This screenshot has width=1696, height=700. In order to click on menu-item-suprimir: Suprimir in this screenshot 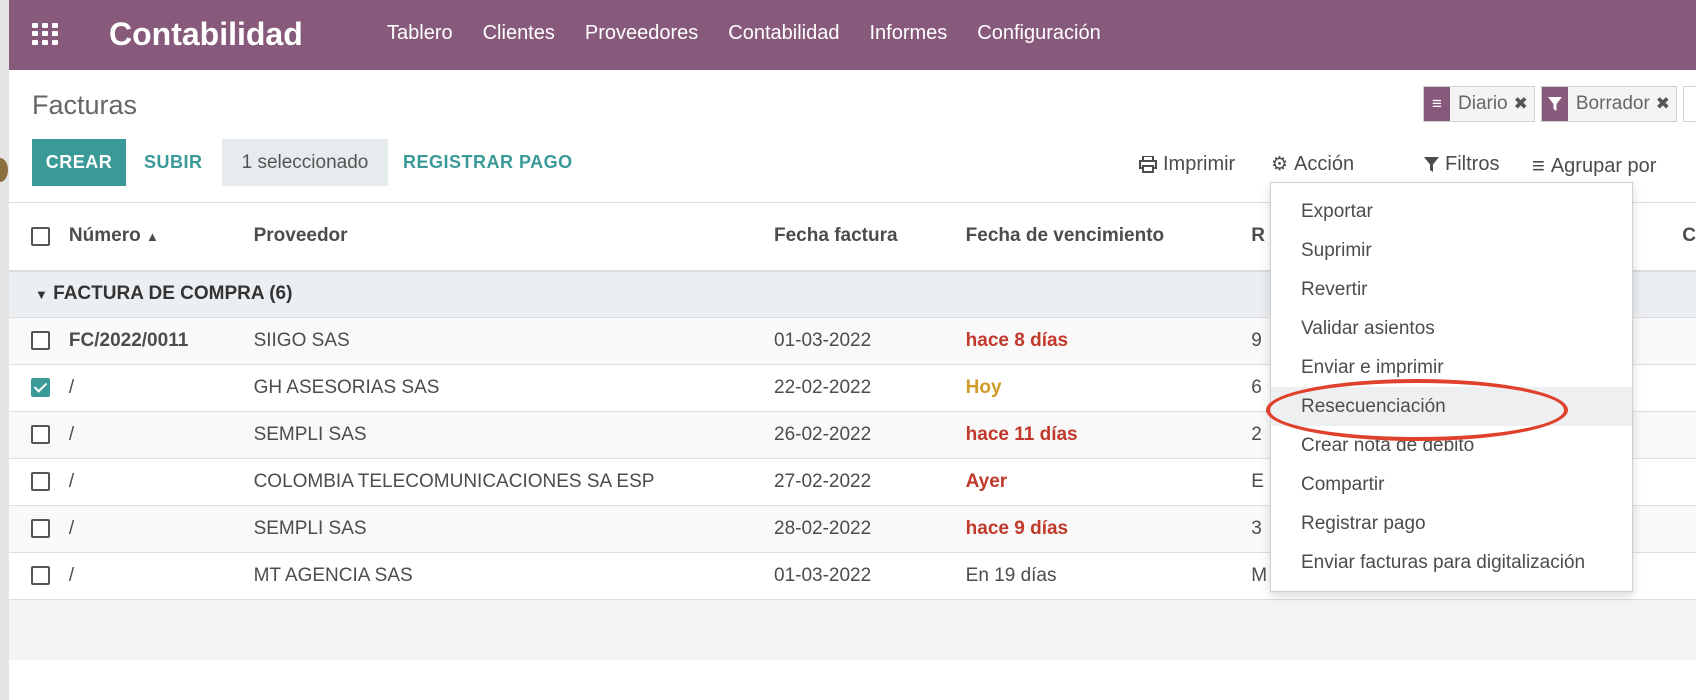, I will do `click(1451, 250)`.